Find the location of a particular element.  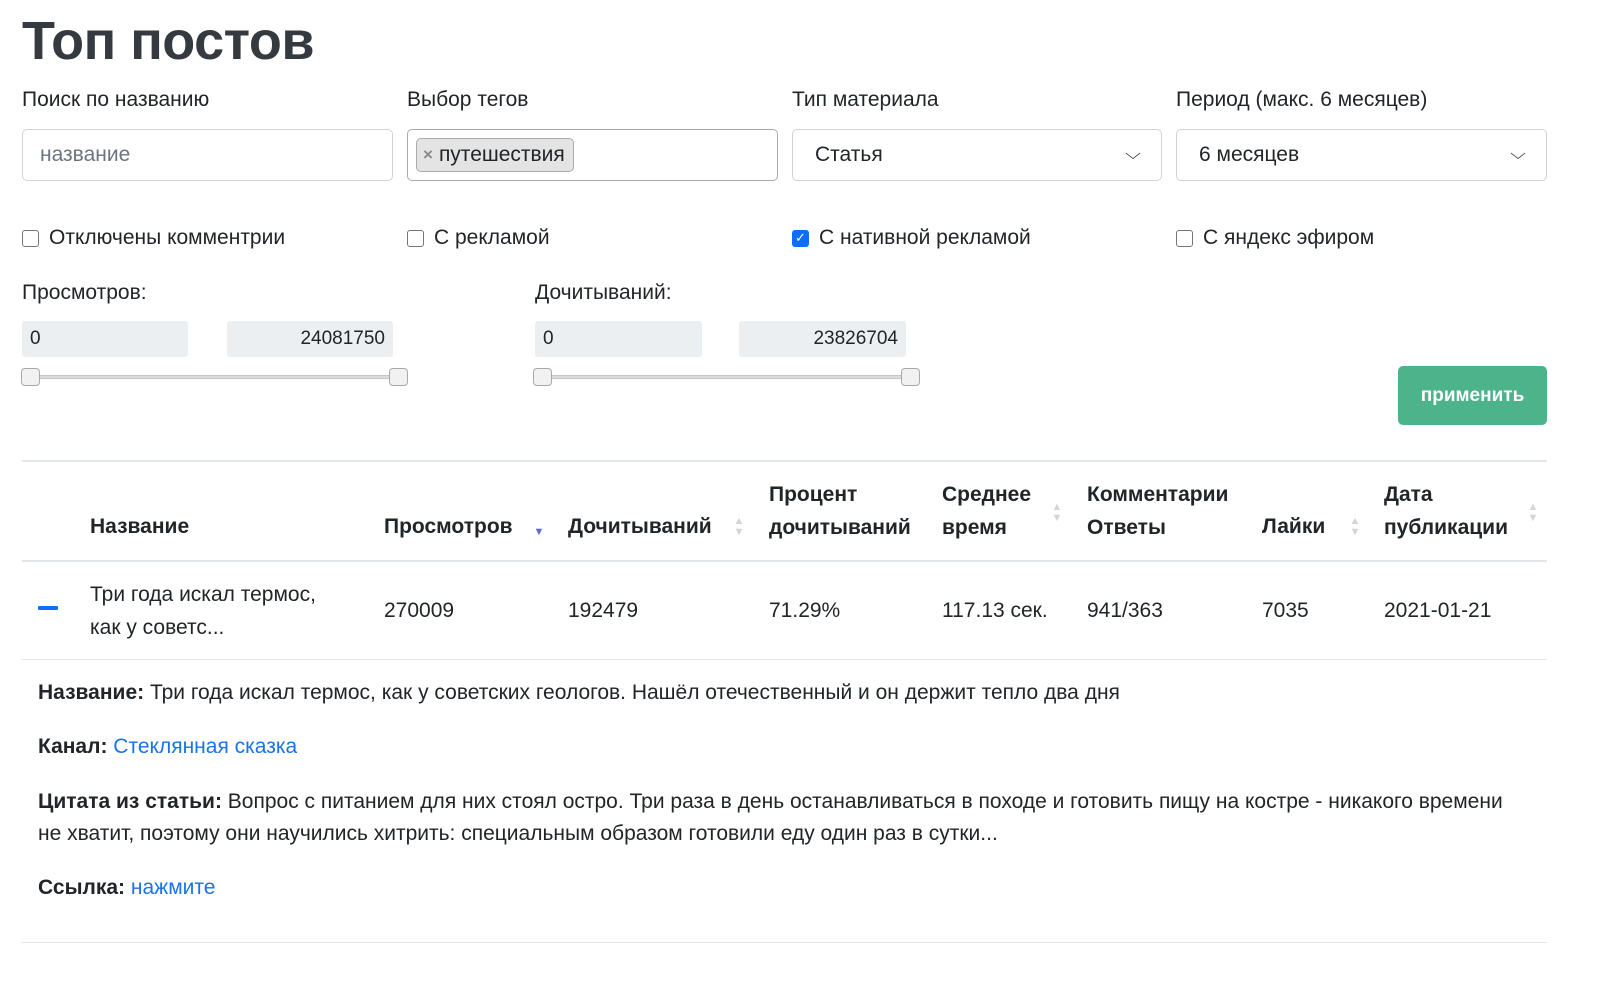

header-line: публикации is located at coordinates (1446, 527).